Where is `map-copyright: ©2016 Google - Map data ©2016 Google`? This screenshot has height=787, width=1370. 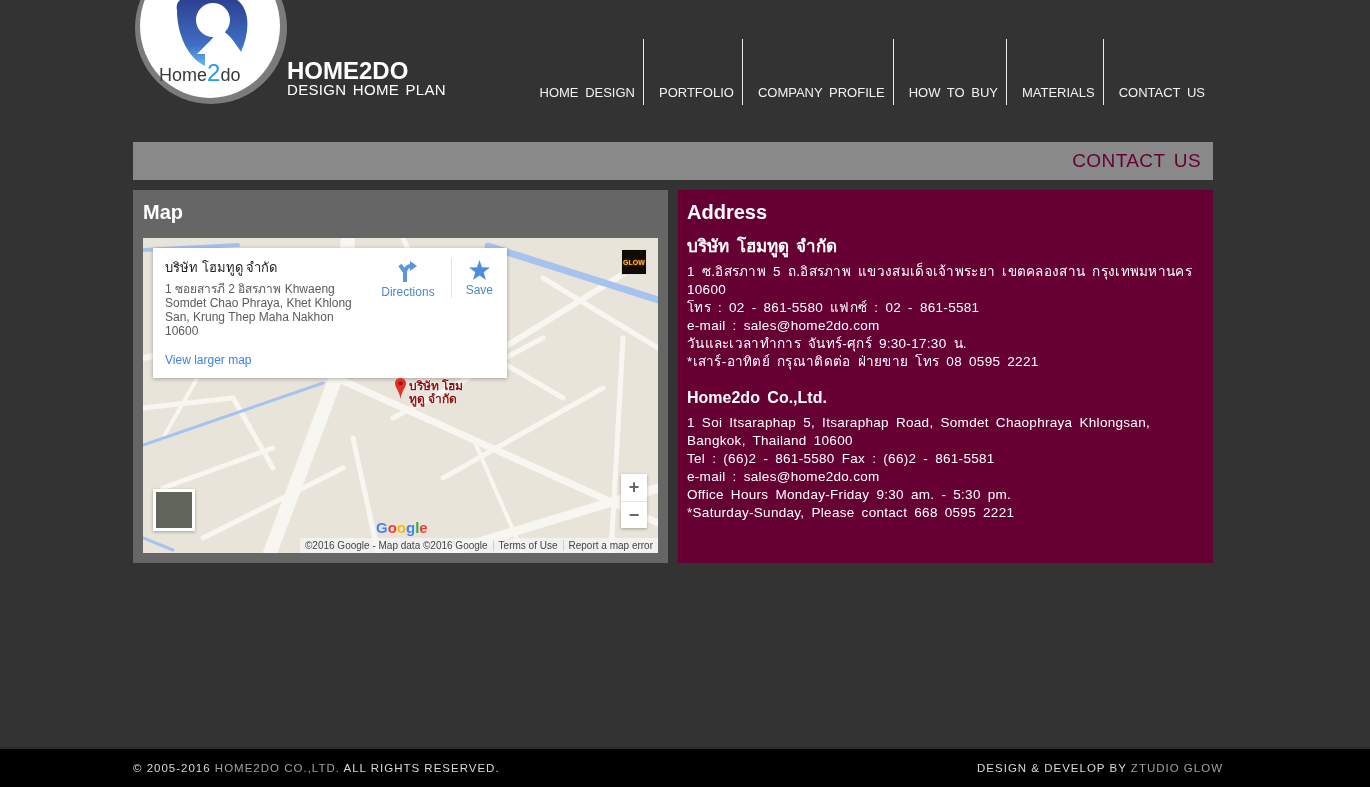
map-copyright: ©2016 Google - Map data ©2016 Google is located at coordinates (396, 545).